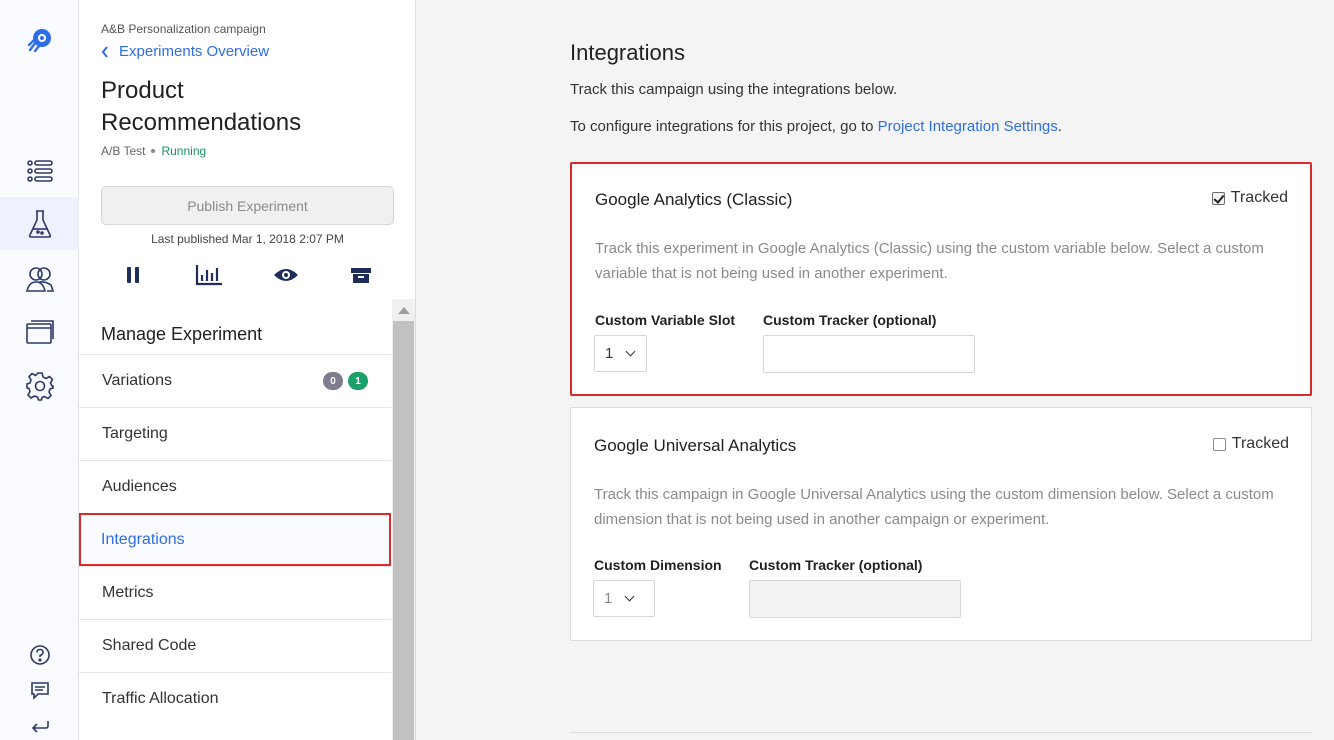 This screenshot has height=740, width=1334. Describe the element at coordinates (209, 275) in the screenshot. I see `results-chart-icon` at that location.